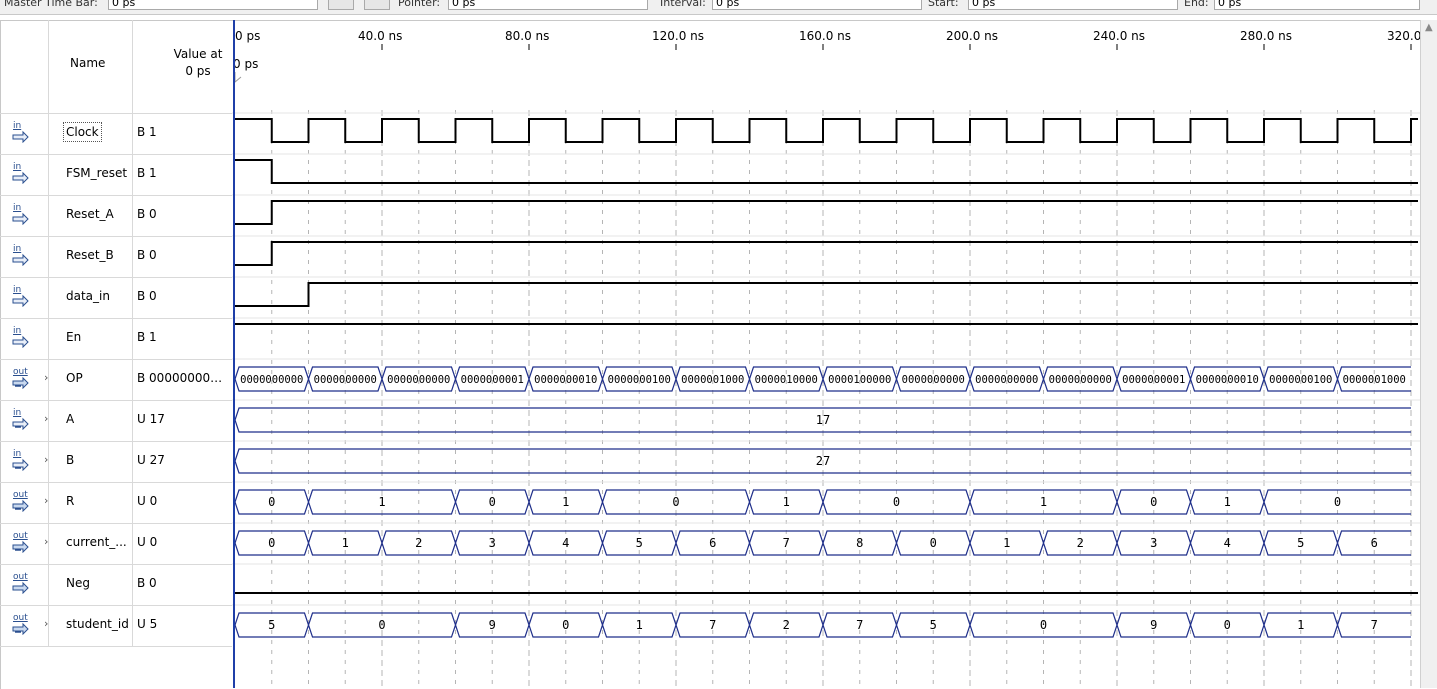  I want to click on pin-direction-label: out, so click(20, 495).